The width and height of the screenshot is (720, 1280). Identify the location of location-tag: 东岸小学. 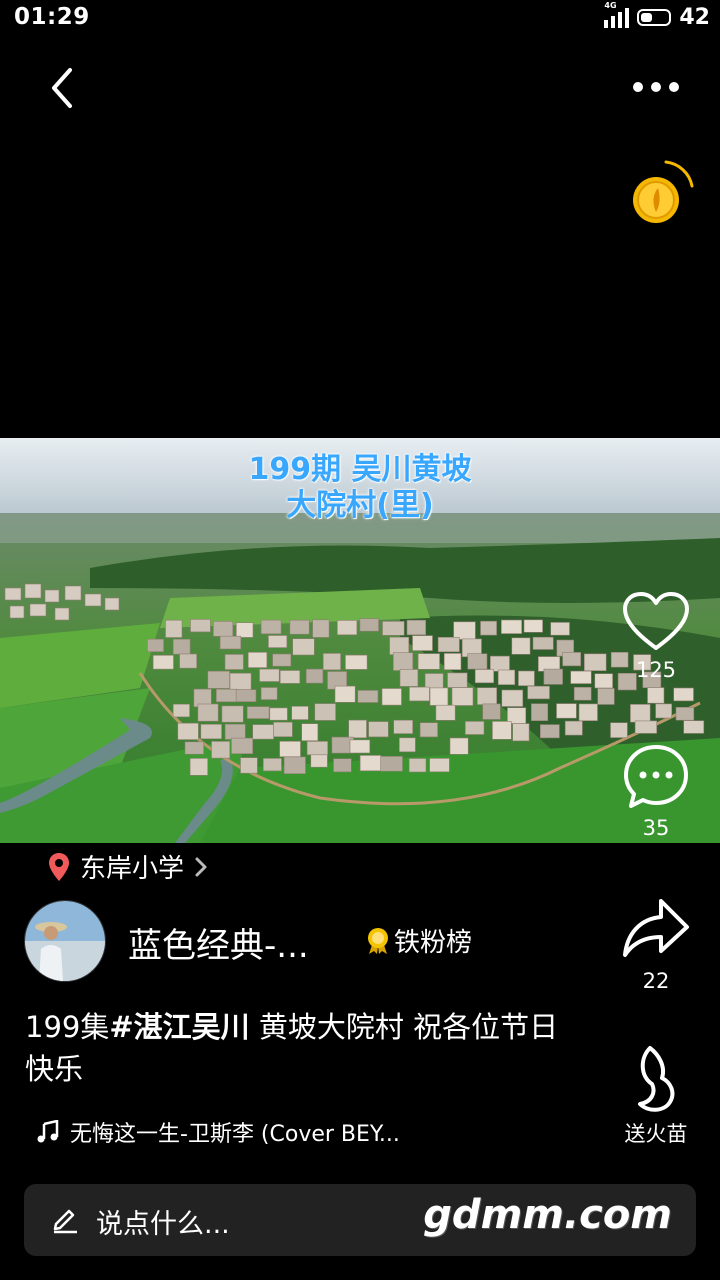
(128, 866).